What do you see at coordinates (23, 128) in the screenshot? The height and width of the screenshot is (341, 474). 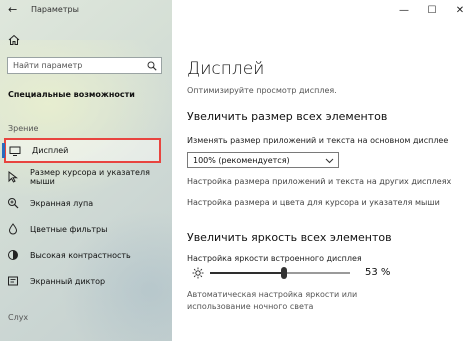 I see `group-label-vision: Зрение` at bounding box center [23, 128].